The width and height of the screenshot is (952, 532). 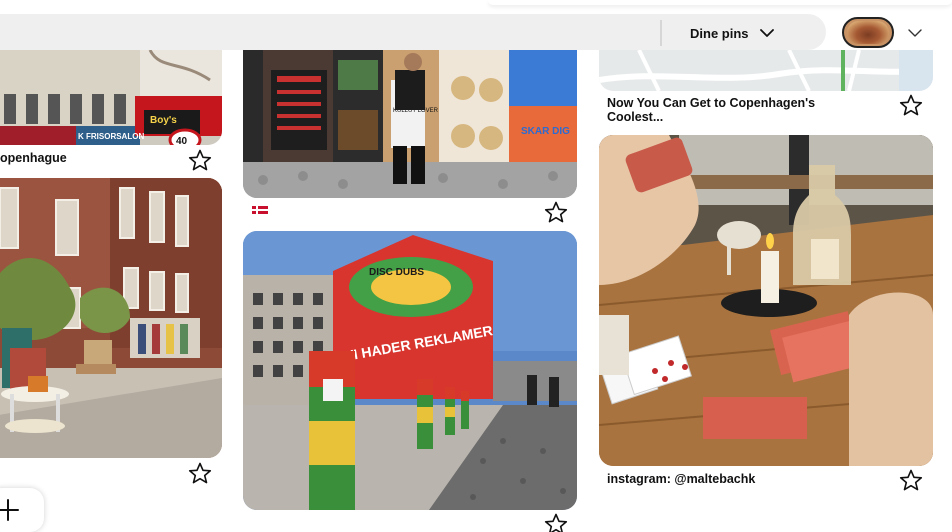 I want to click on mural-text-top: DISC DUBS, so click(x=396, y=272).